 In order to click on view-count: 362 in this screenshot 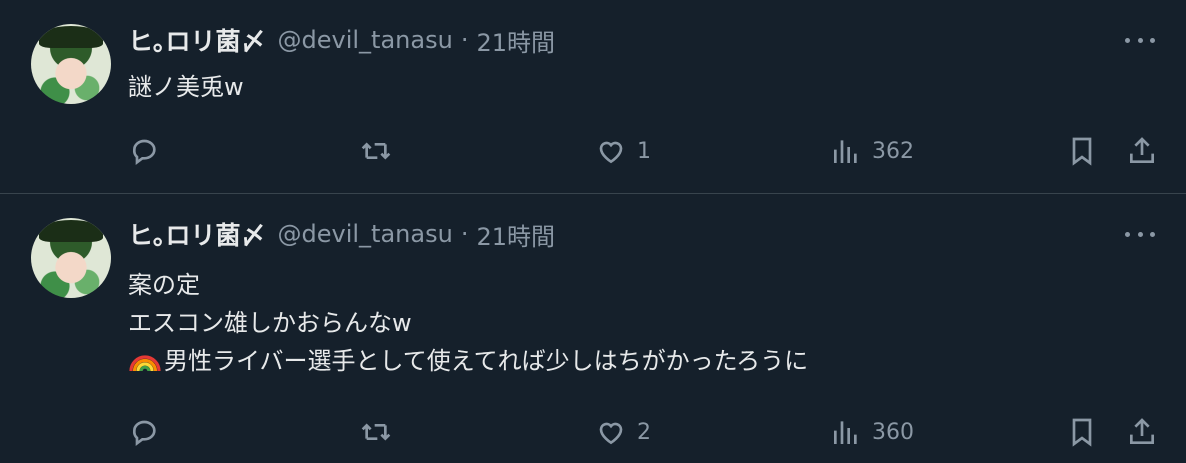, I will do `click(893, 151)`.